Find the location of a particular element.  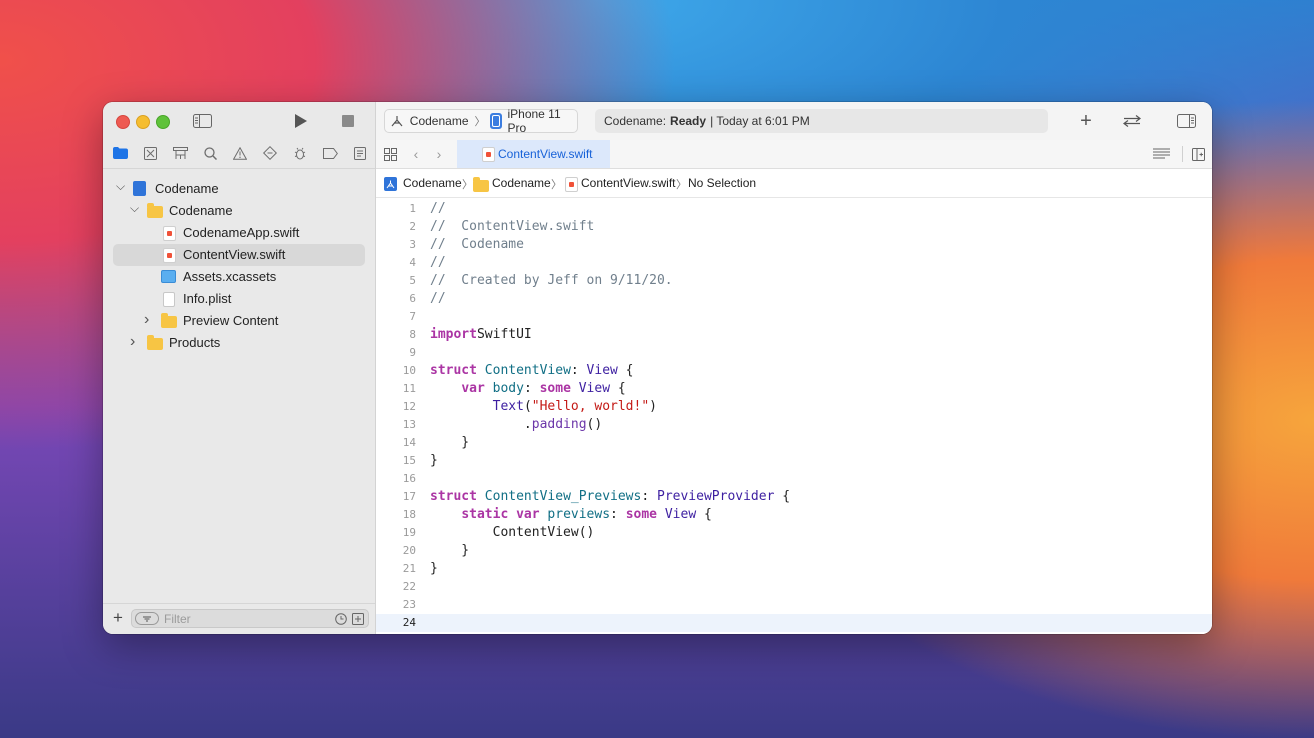

add-file-icon: + is located at coordinates (118, 617).